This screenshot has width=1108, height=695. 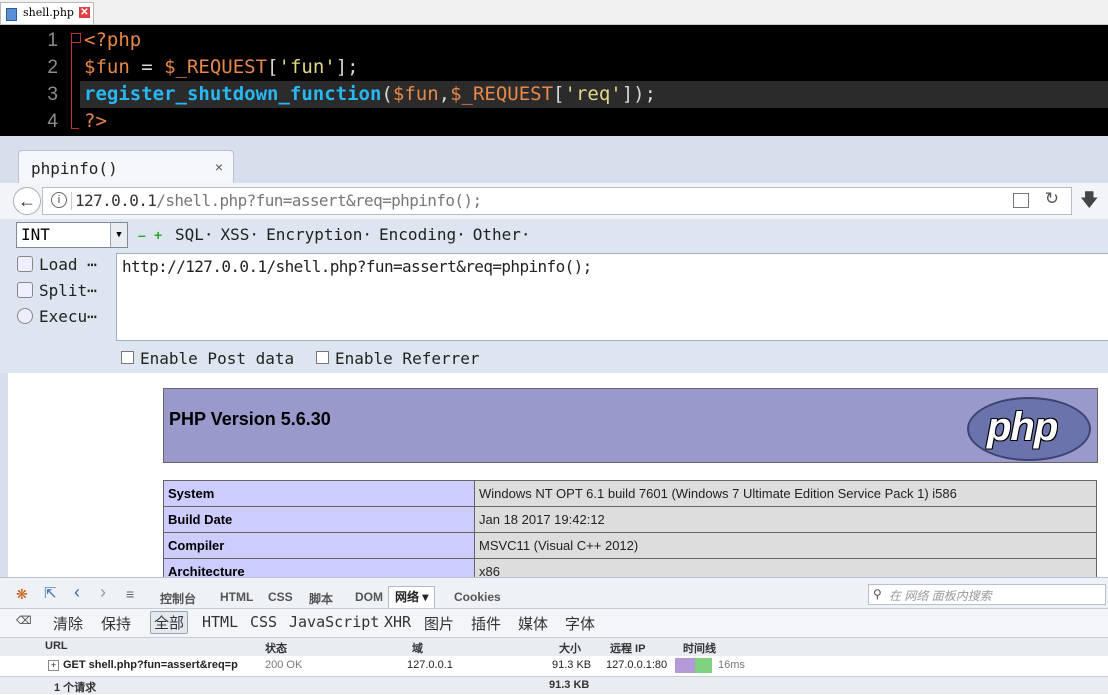 I want to click on clear-button: 清除, so click(x=68, y=623).